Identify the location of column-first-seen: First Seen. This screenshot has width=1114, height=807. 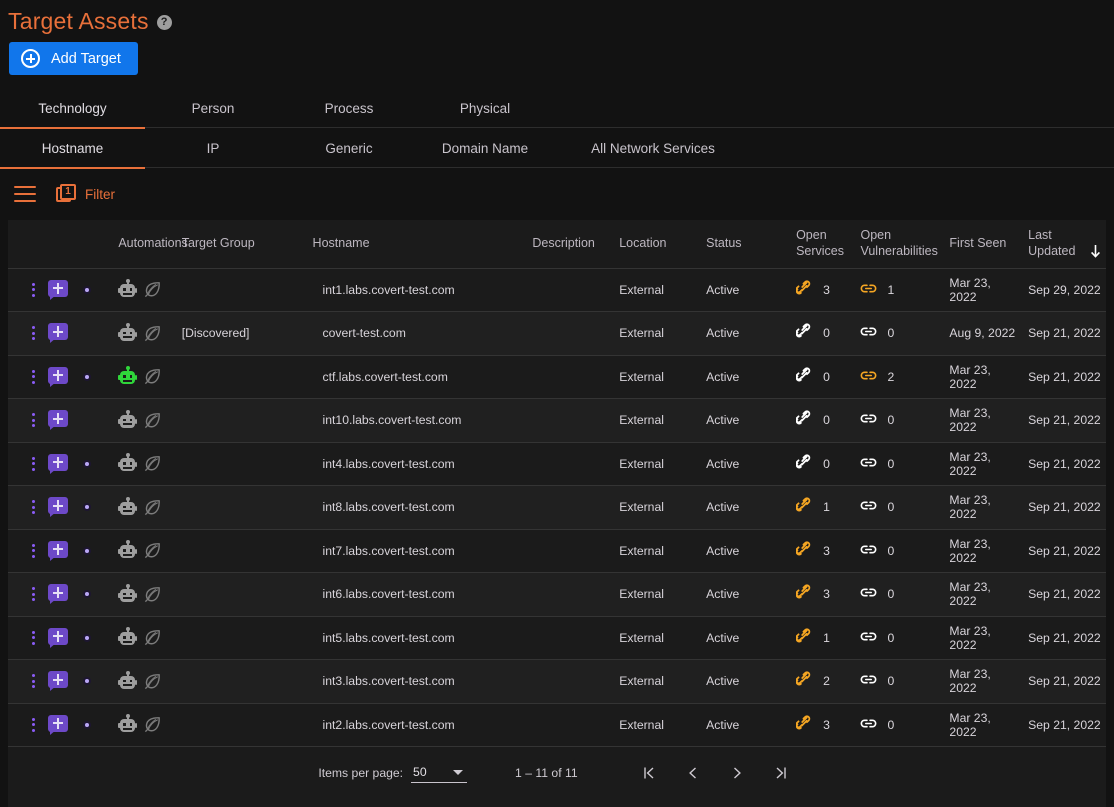
(985, 244).